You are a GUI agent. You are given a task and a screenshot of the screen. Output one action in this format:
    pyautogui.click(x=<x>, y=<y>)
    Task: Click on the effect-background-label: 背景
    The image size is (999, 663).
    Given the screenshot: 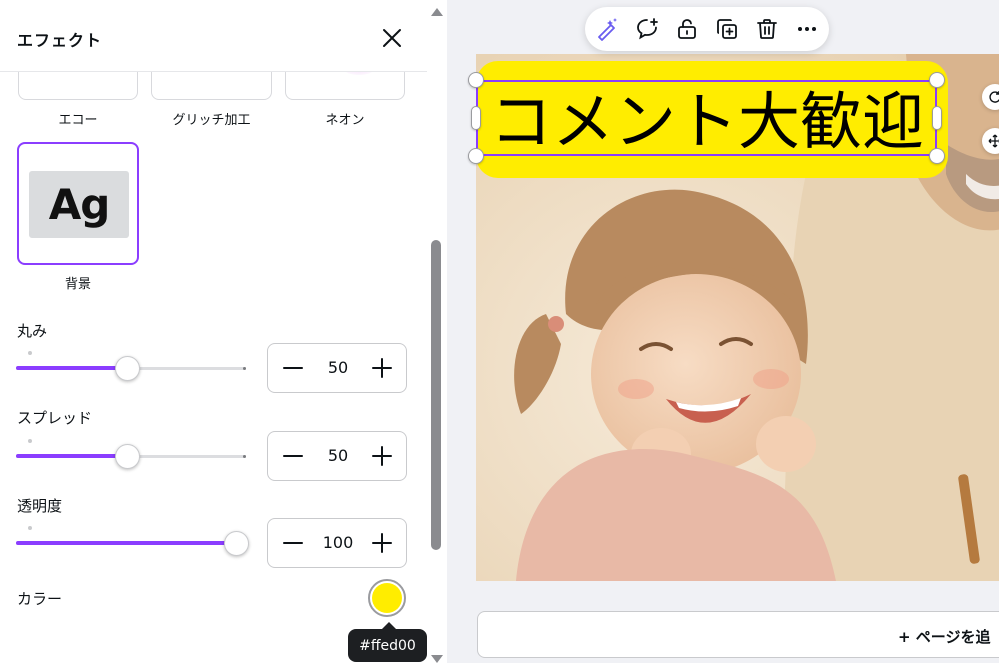 What is the action you would take?
    pyautogui.click(x=77, y=284)
    